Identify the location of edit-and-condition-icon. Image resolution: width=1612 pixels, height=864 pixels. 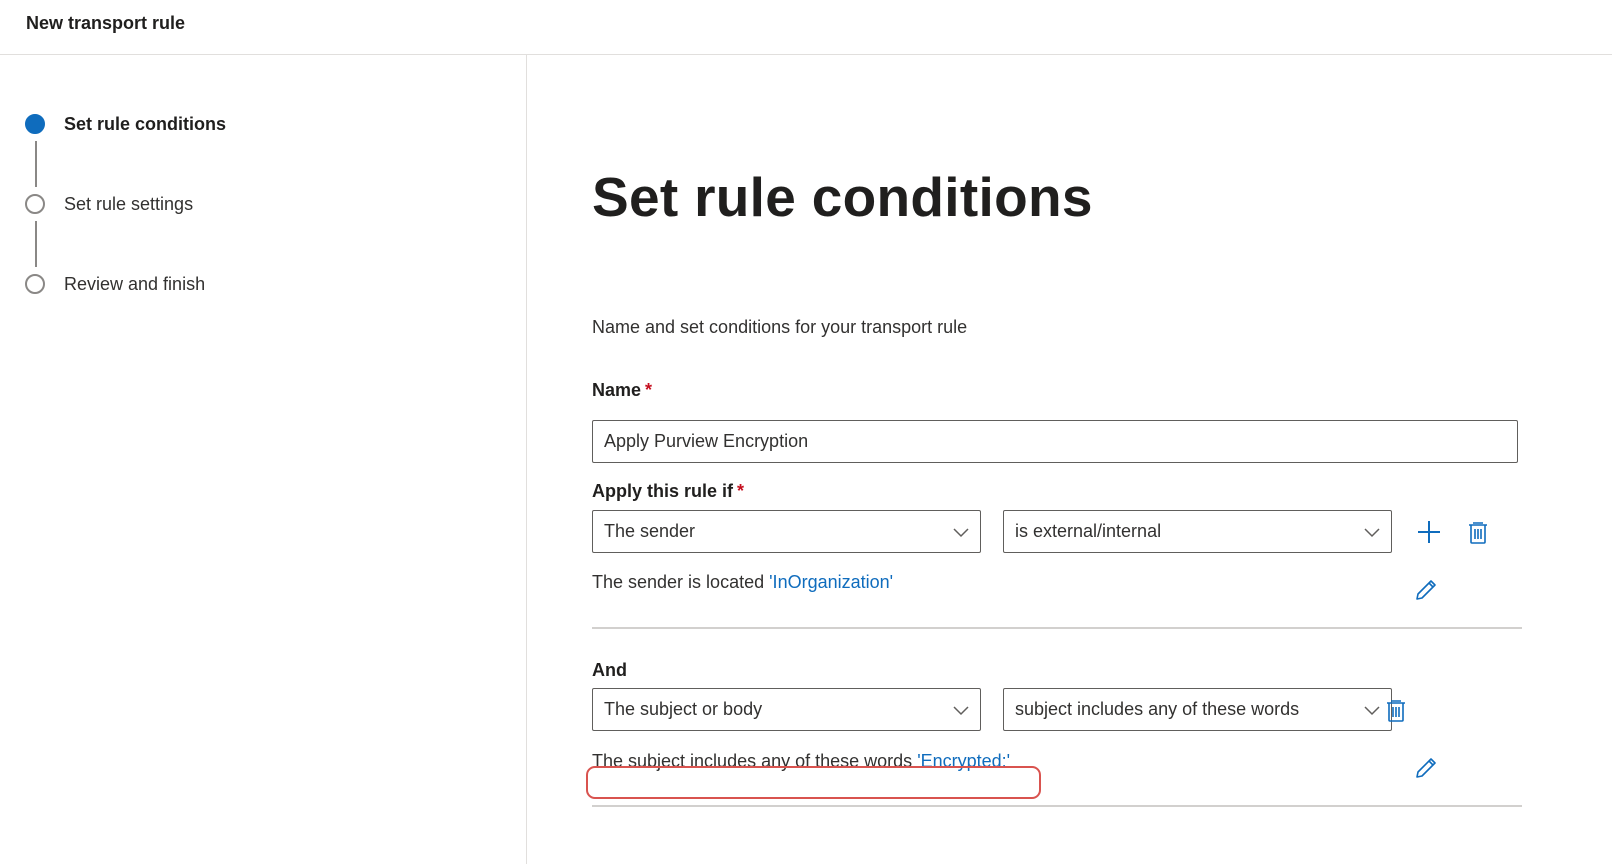
(1426, 768).